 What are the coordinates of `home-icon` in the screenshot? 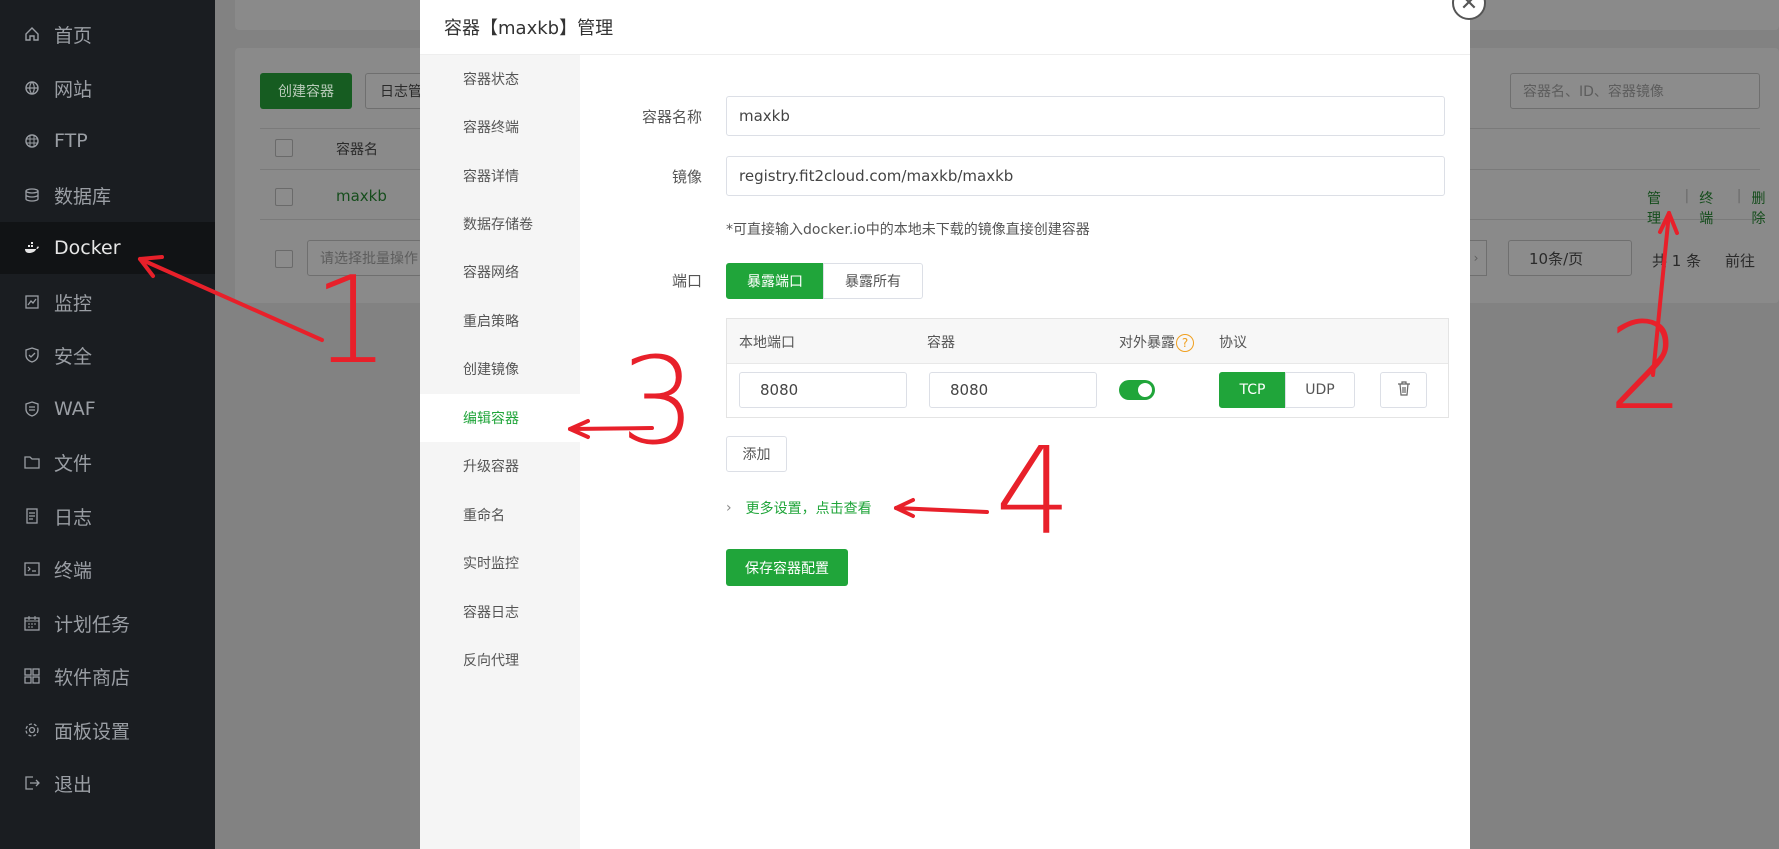 It's located at (32, 34).